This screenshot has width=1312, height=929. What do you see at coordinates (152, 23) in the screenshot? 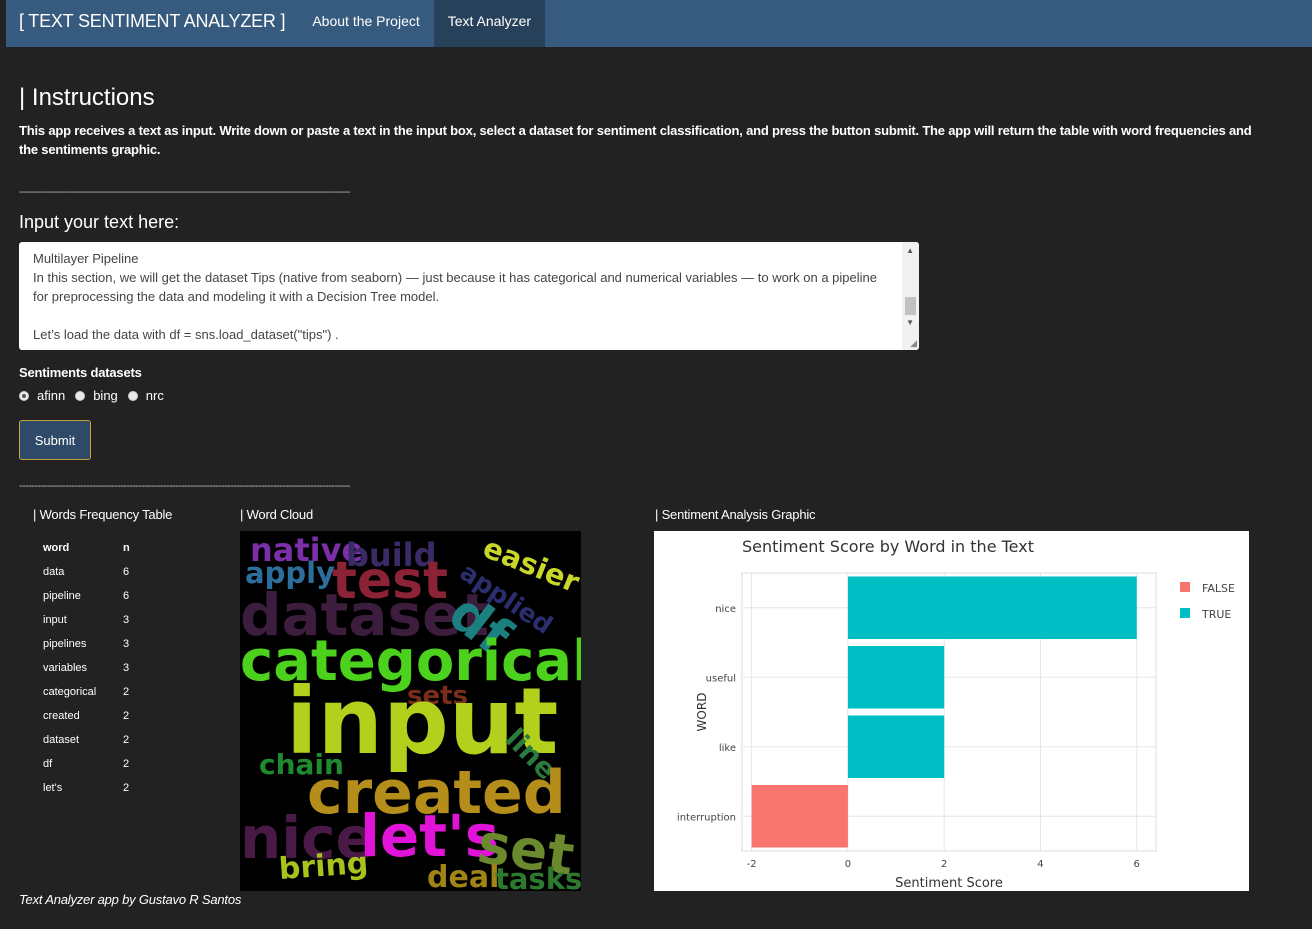
I see `app-brand: [ TEXT SENTIMENT ANALYZER ]` at bounding box center [152, 23].